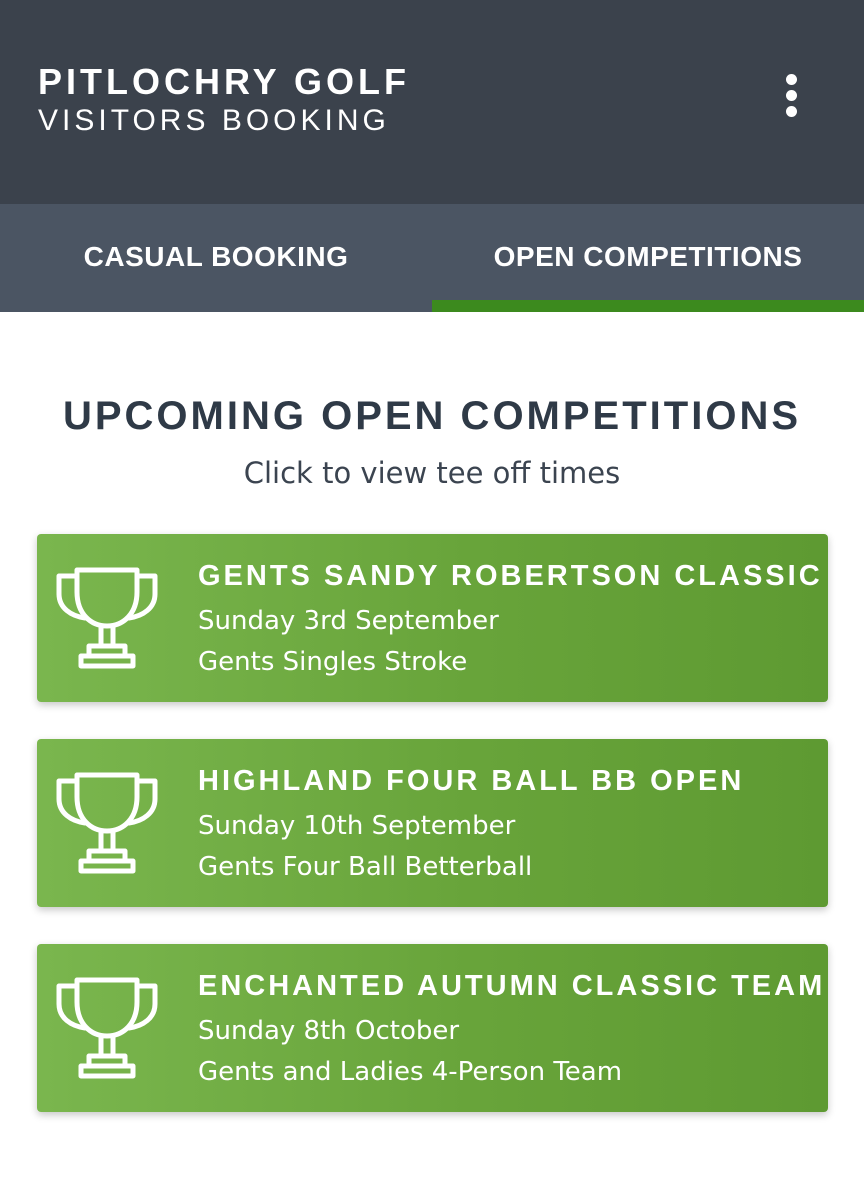  What do you see at coordinates (513, 576) in the screenshot?
I see `competition-title: GENTS SANDY ROBERTSON CLASSIC OPEN` at bounding box center [513, 576].